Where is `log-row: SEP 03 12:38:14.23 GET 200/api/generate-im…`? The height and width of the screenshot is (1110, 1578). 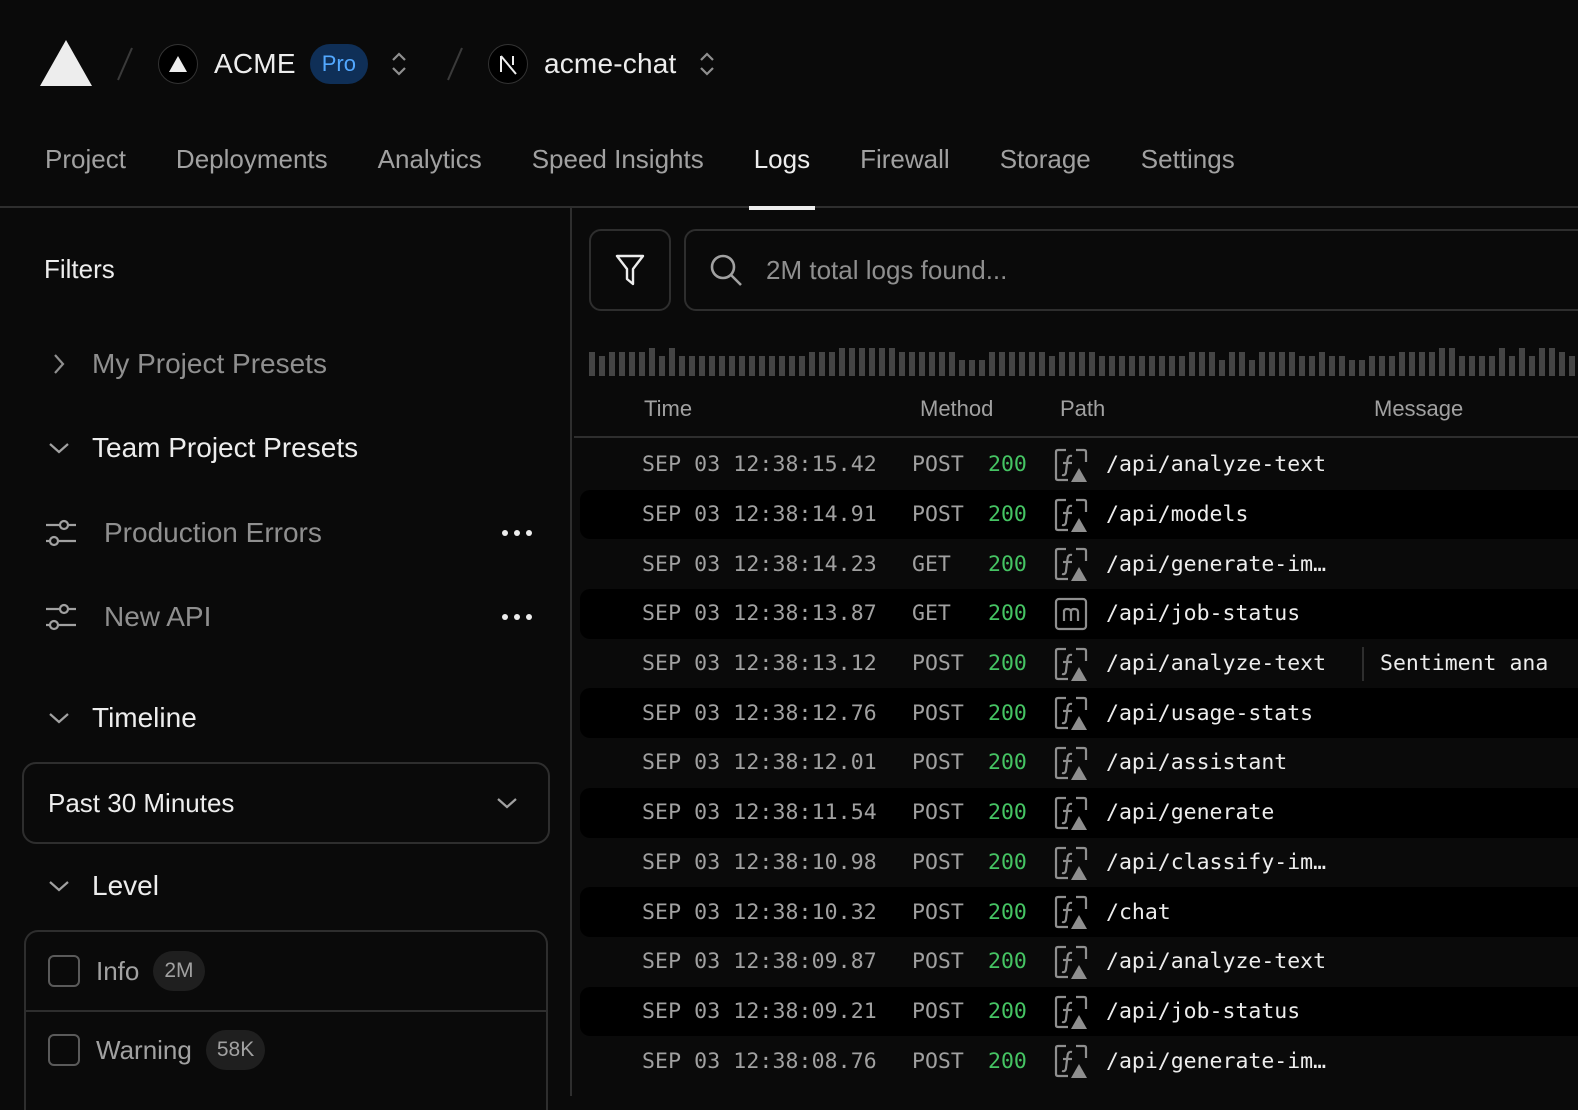
log-row: SEP 03 12:38:14.23 GET 200/api/generate-im… is located at coordinates (1079, 564).